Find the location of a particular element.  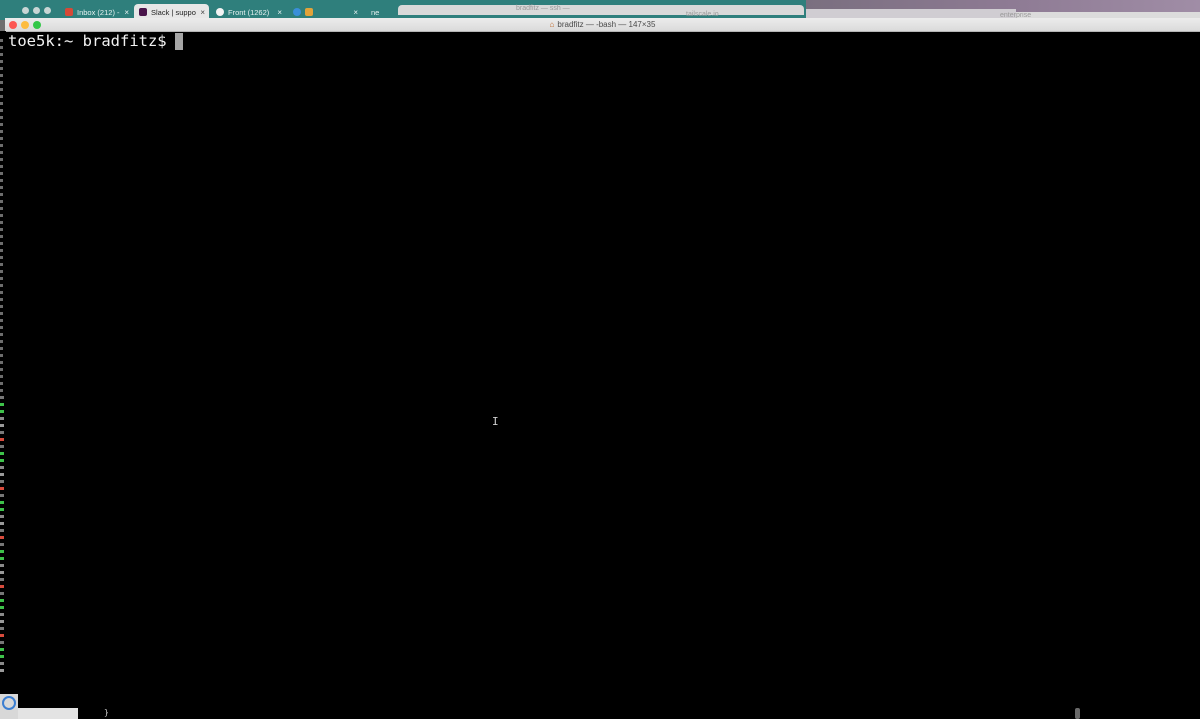

extension-icon is located at coordinates (309, 12).